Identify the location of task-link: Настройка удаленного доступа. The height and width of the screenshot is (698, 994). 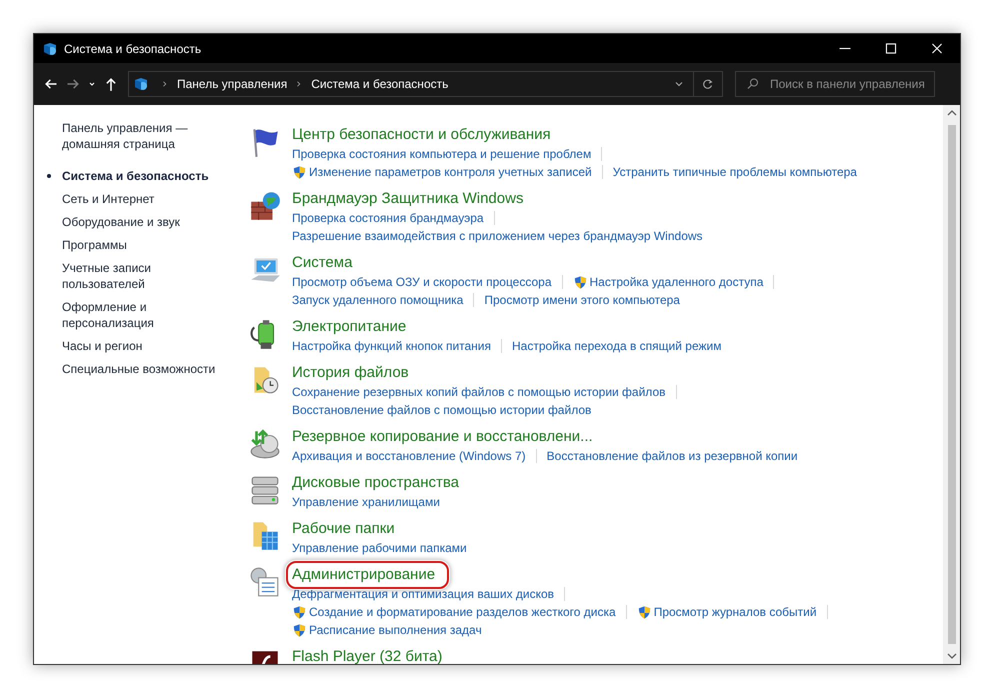
(677, 282).